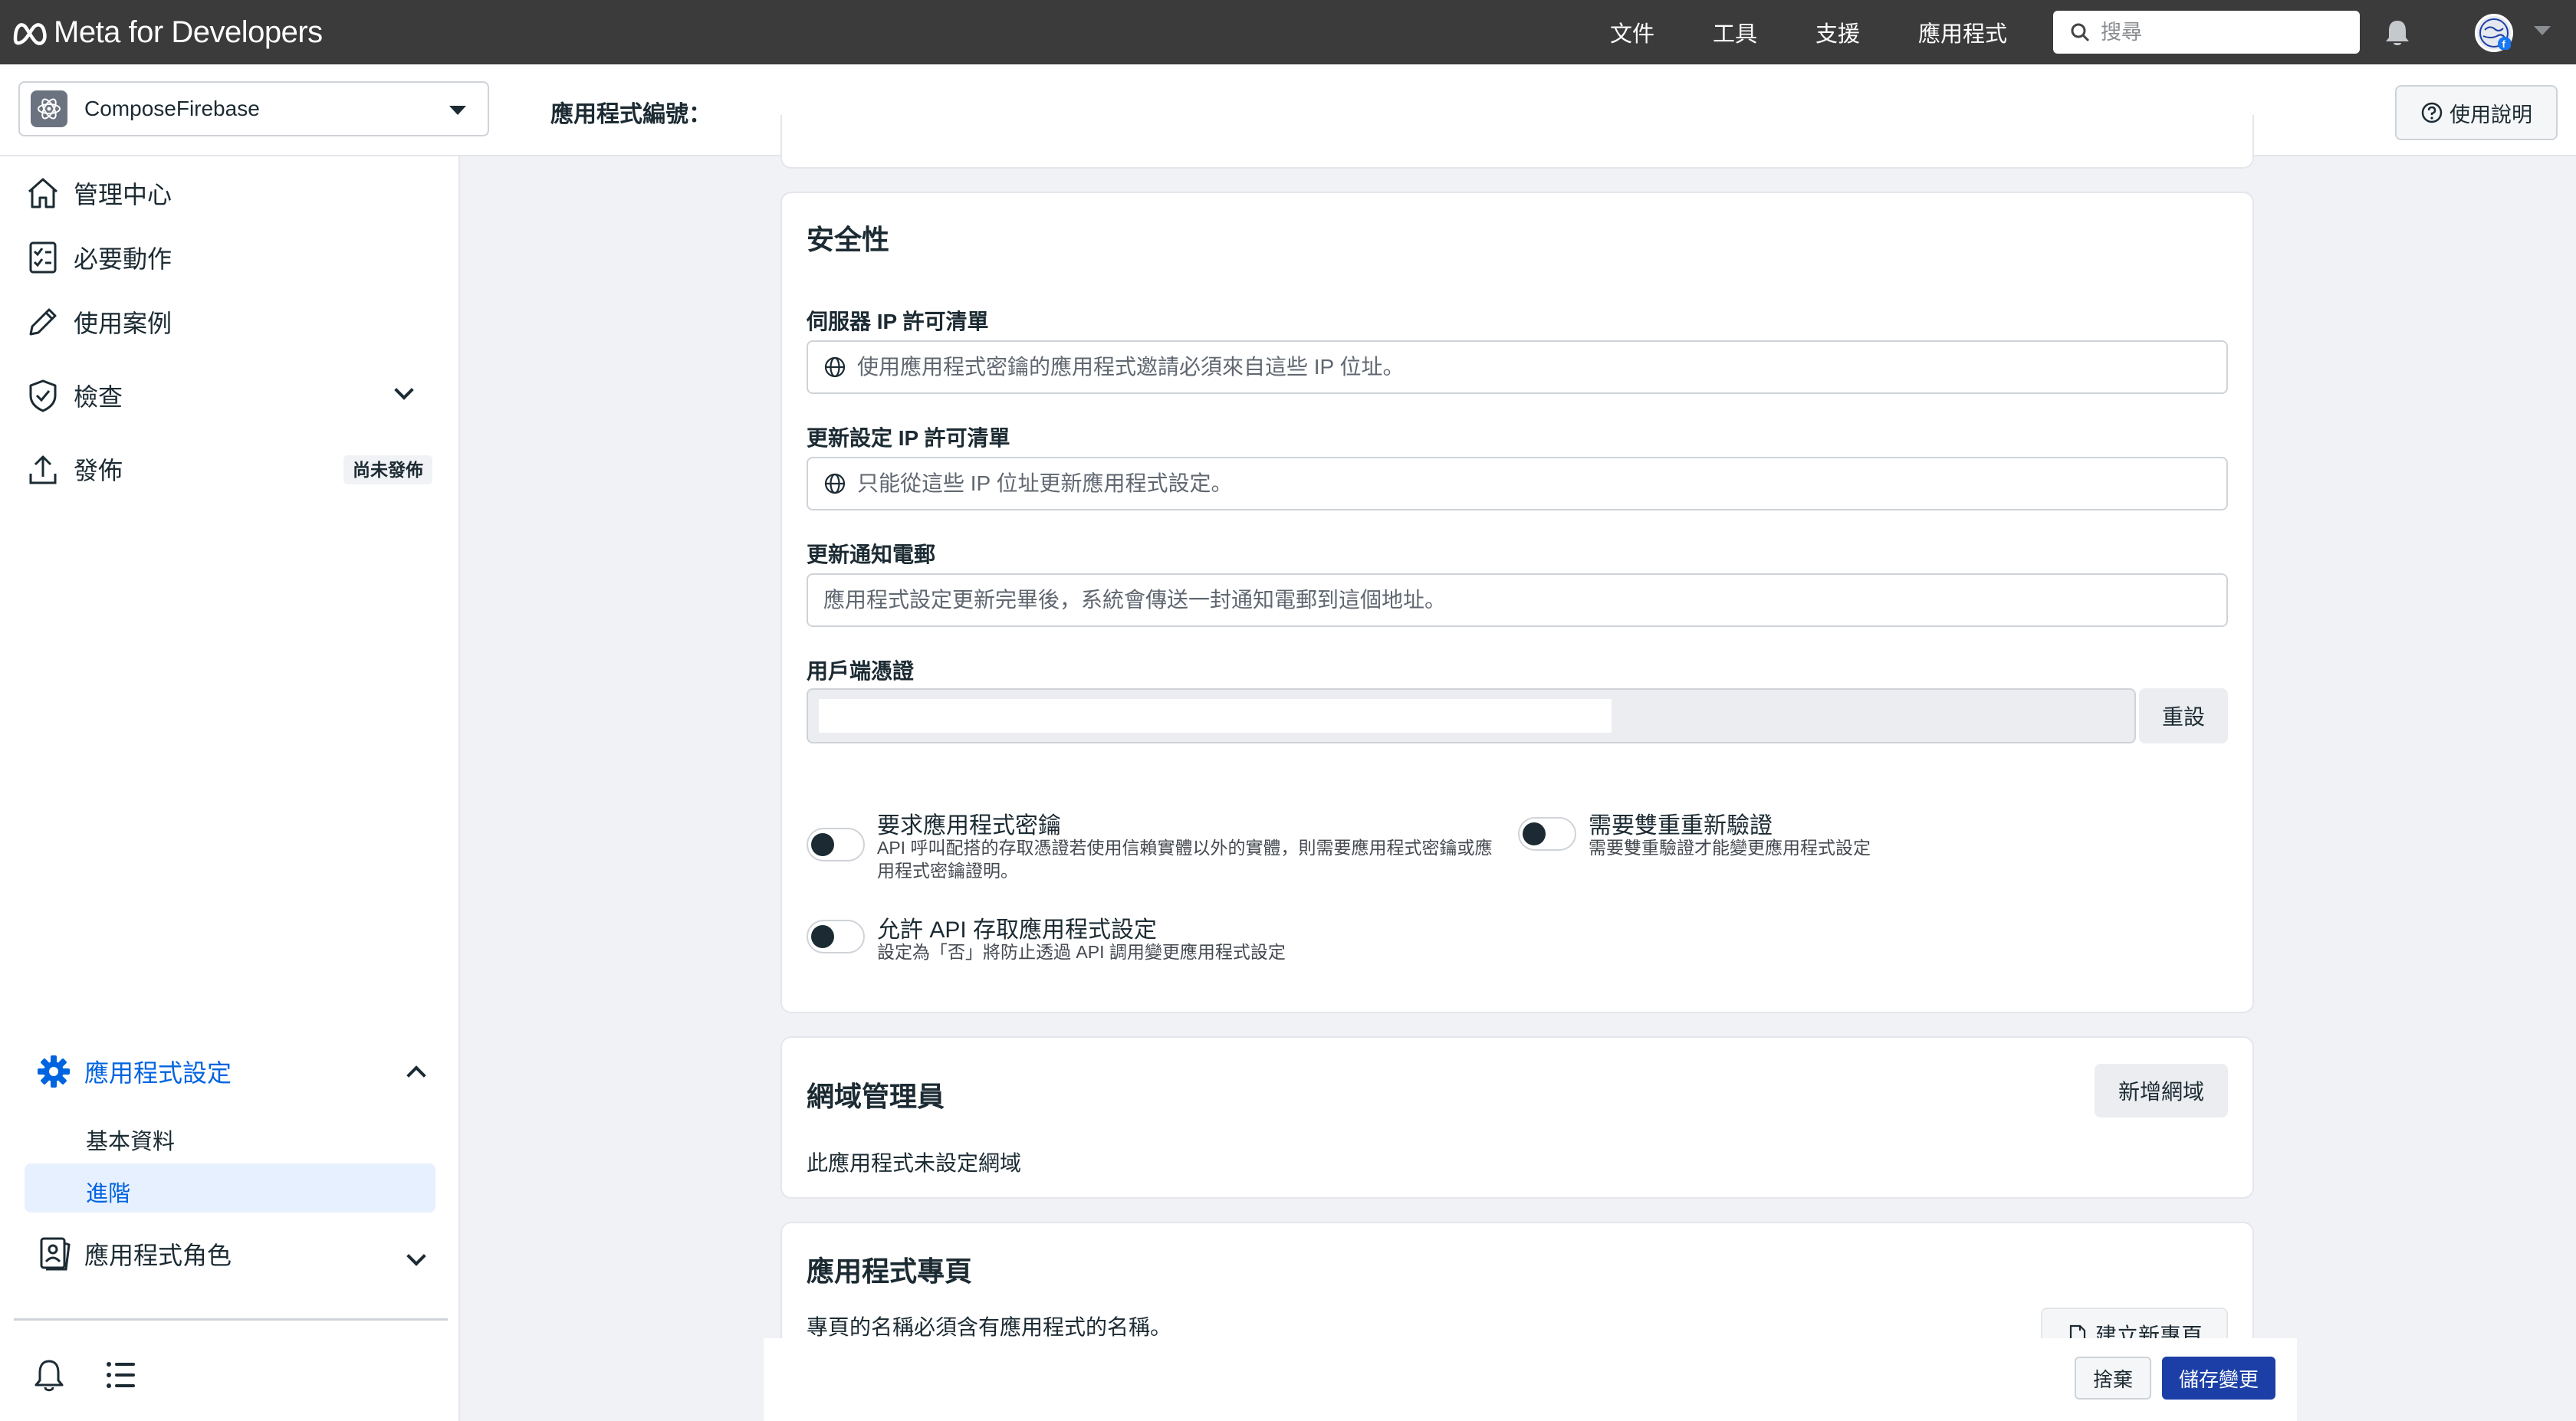 The image size is (2576, 1421). I want to click on help-label: 使用說明, so click(2491, 114).